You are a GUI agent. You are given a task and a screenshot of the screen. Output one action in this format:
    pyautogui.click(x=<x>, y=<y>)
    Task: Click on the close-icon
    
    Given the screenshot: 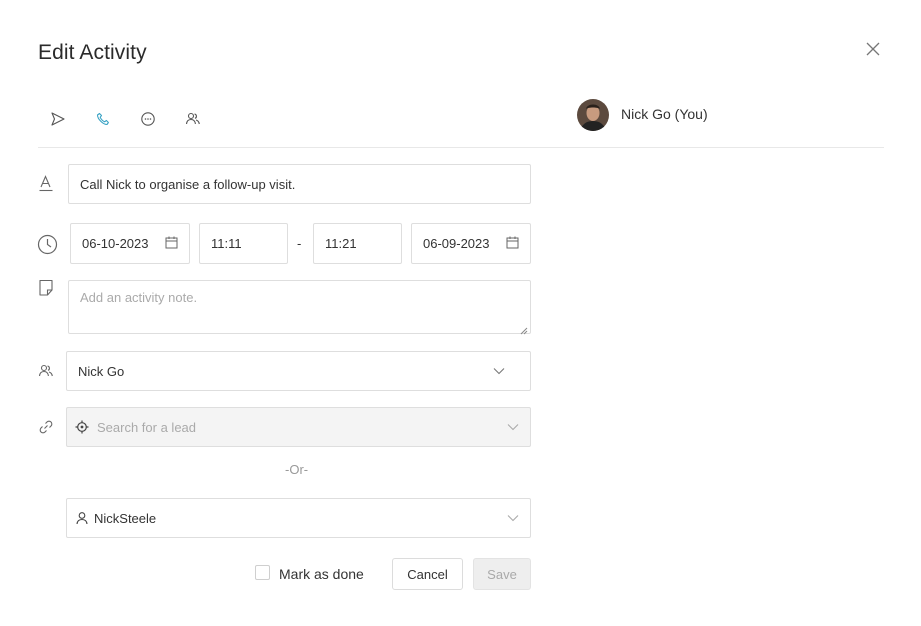 What is the action you would take?
    pyautogui.click(x=873, y=49)
    